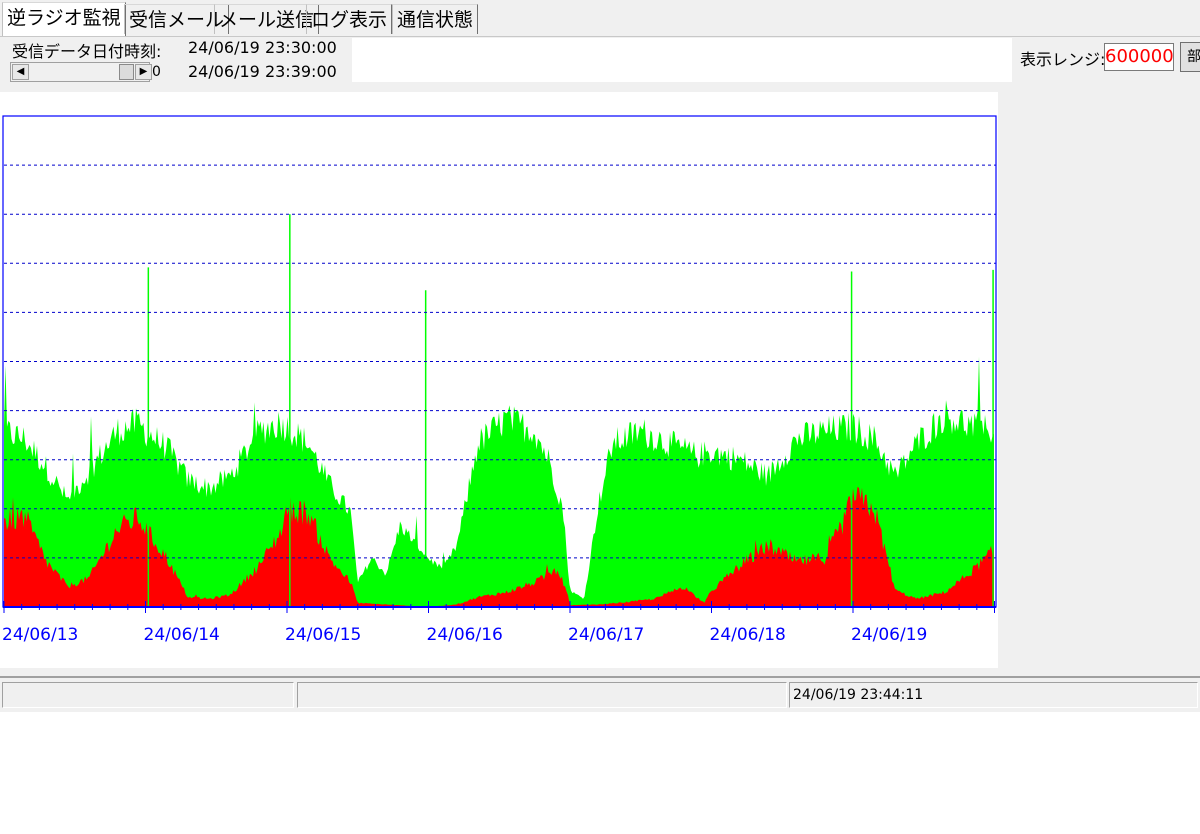  What do you see at coordinates (993, 695) in the screenshot?
I see `status-pane-3: 24/06/19 23:44:11` at bounding box center [993, 695].